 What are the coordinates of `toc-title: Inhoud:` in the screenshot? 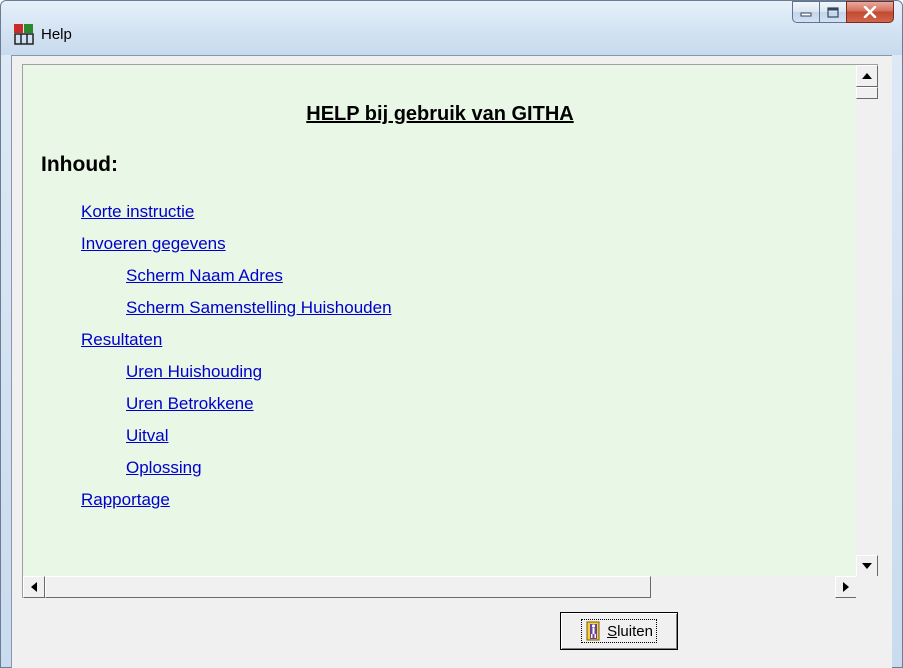 It's located at (79, 164).